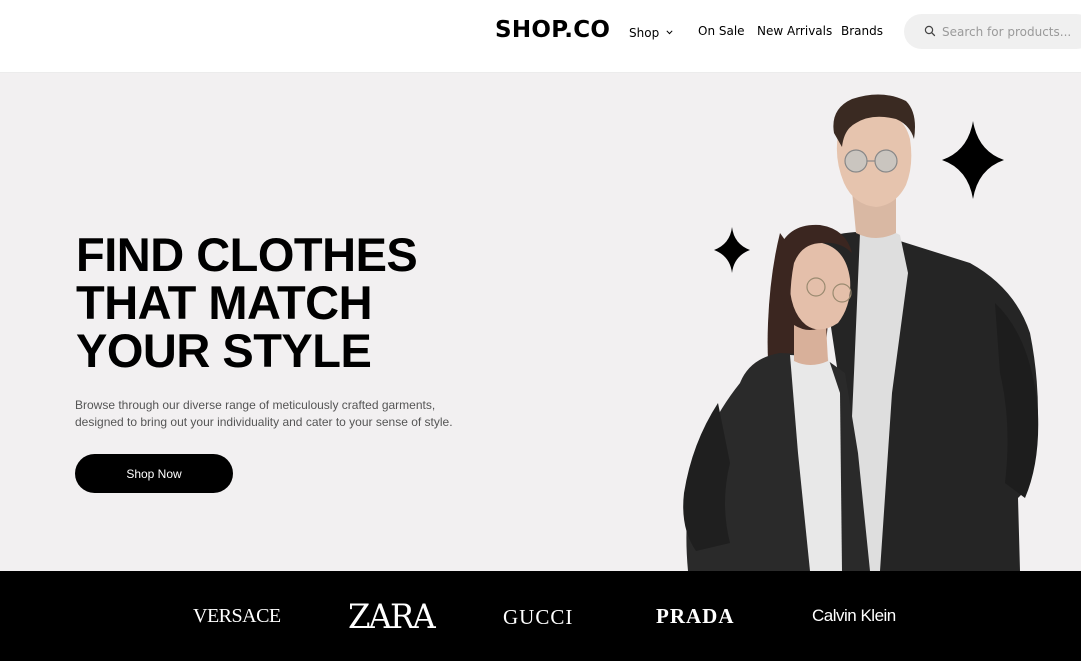 The width and height of the screenshot is (1081, 661). Describe the element at coordinates (224, 302) in the screenshot. I see `hero-title-line: THAT MATCH` at that location.